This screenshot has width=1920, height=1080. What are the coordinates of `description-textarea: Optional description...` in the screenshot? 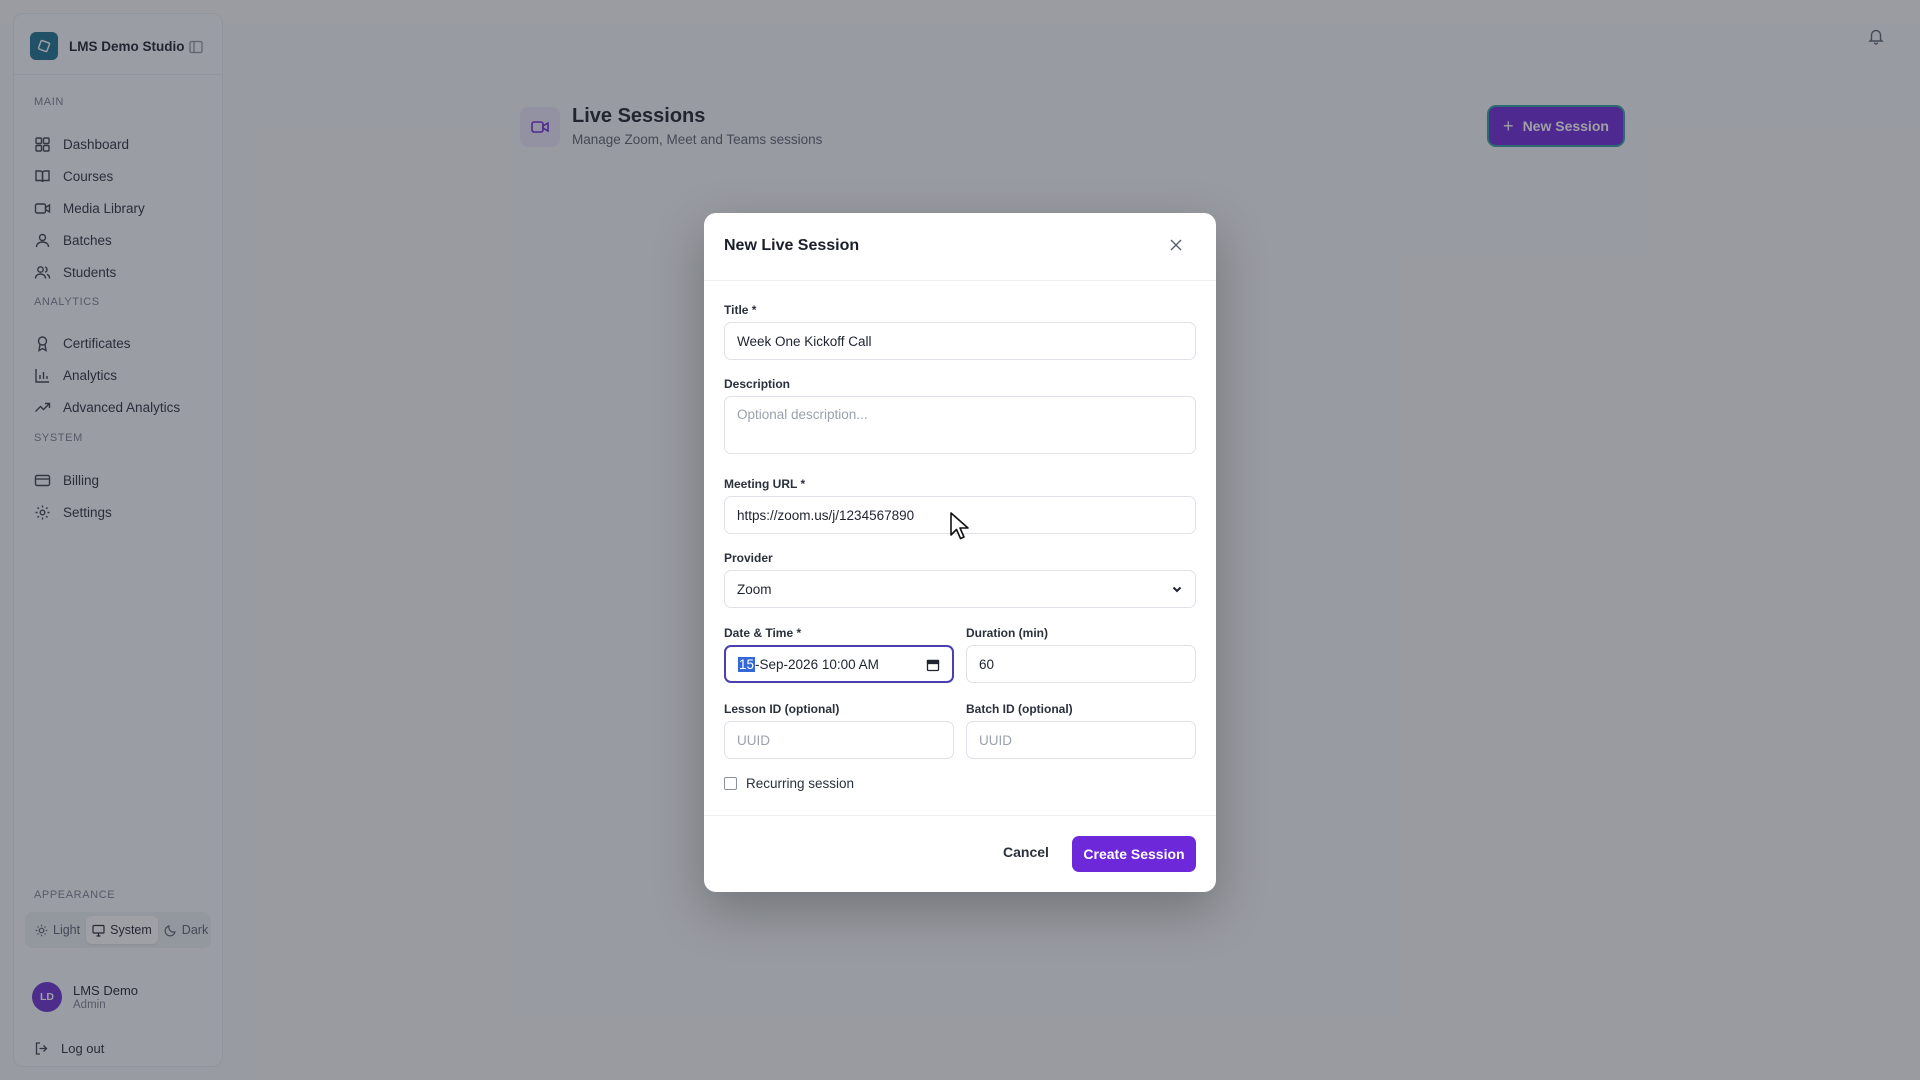 It's located at (960, 425).